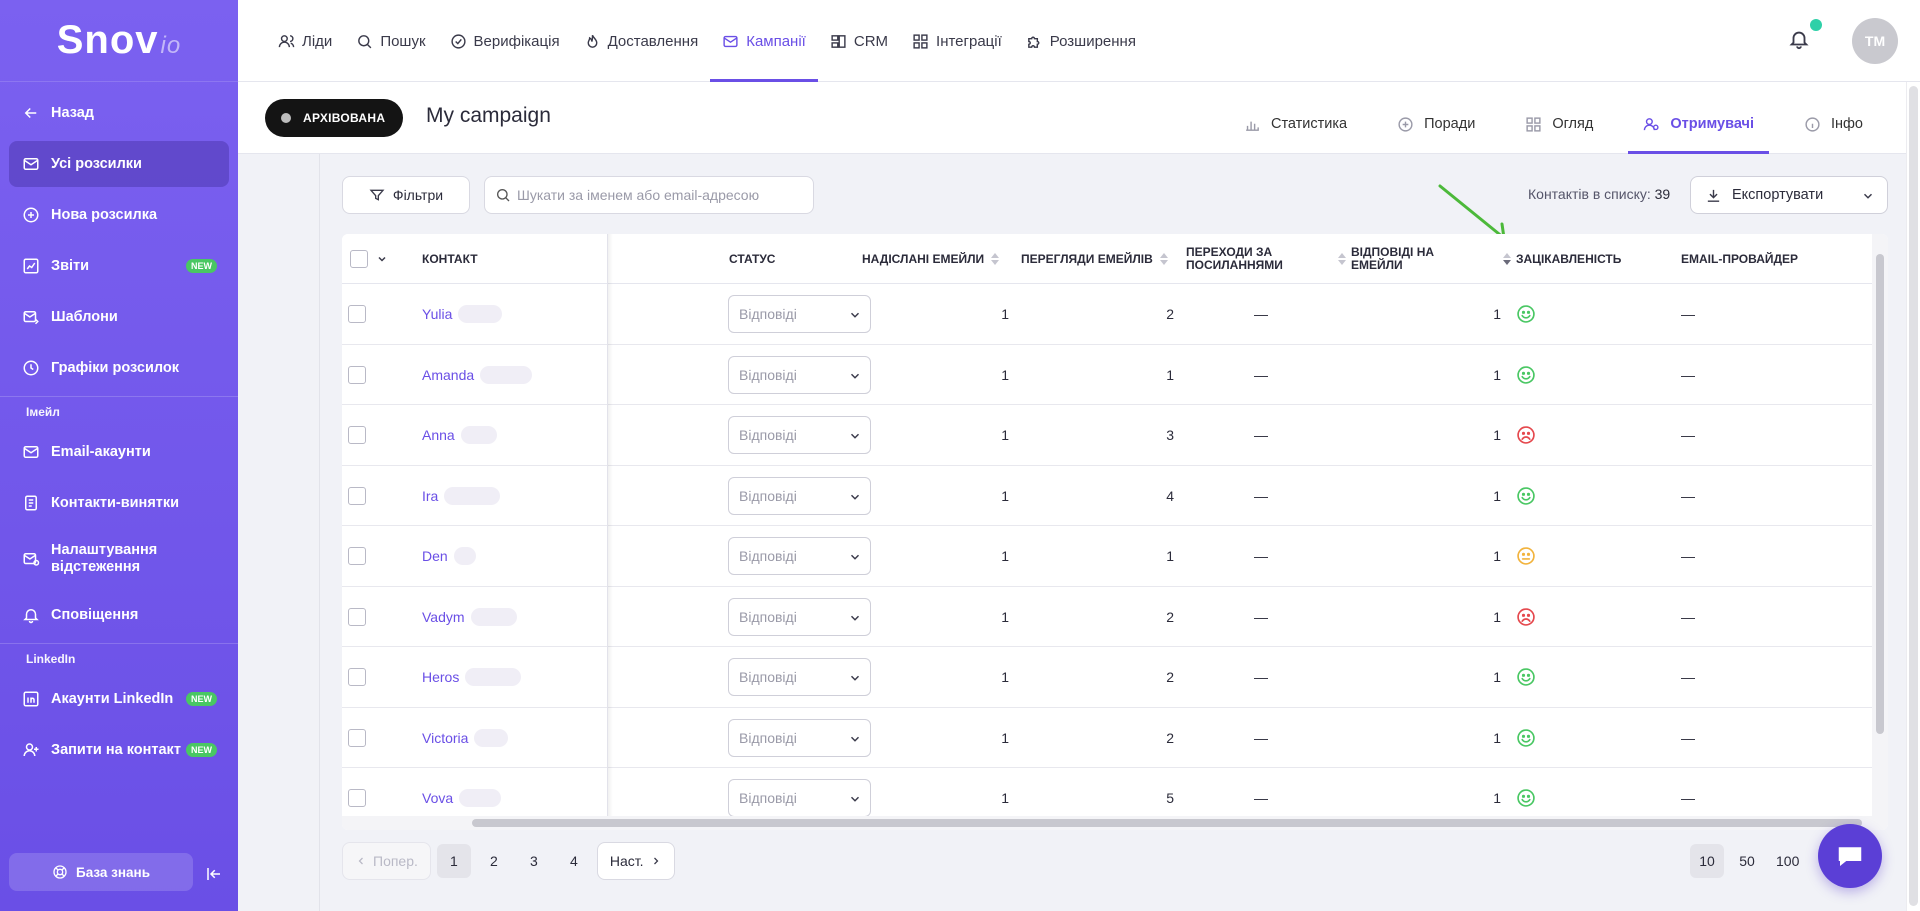 This screenshot has width=1920, height=911. What do you see at coordinates (119, 368) in the screenshot?
I see `sidebar-item-schedules: Графіки розсилок` at bounding box center [119, 368].